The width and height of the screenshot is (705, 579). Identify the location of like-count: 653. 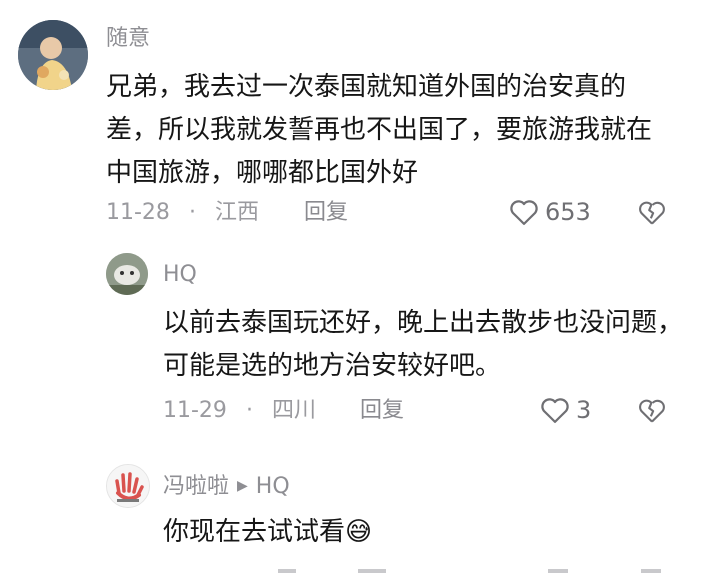
(568, 212).